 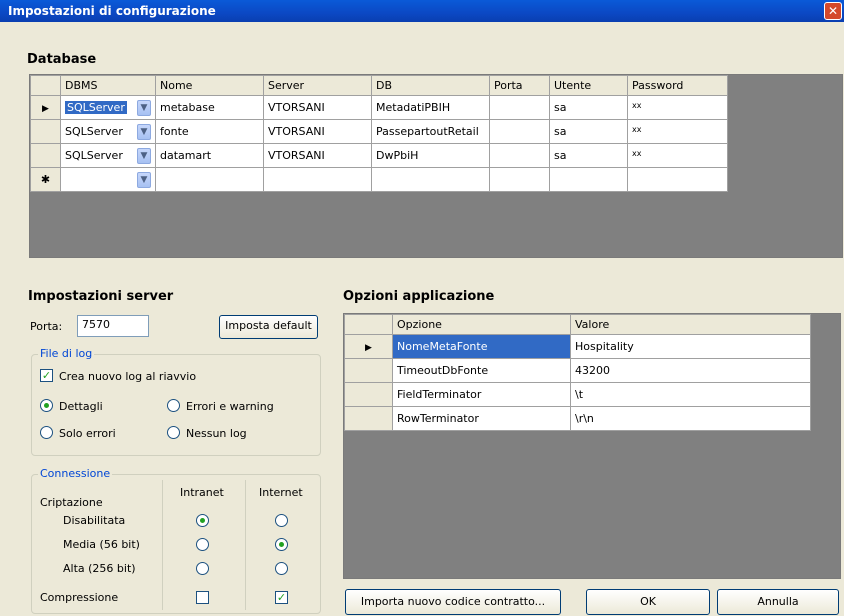 I want to click on intranet-media-radio, so click(x=202, y=544).